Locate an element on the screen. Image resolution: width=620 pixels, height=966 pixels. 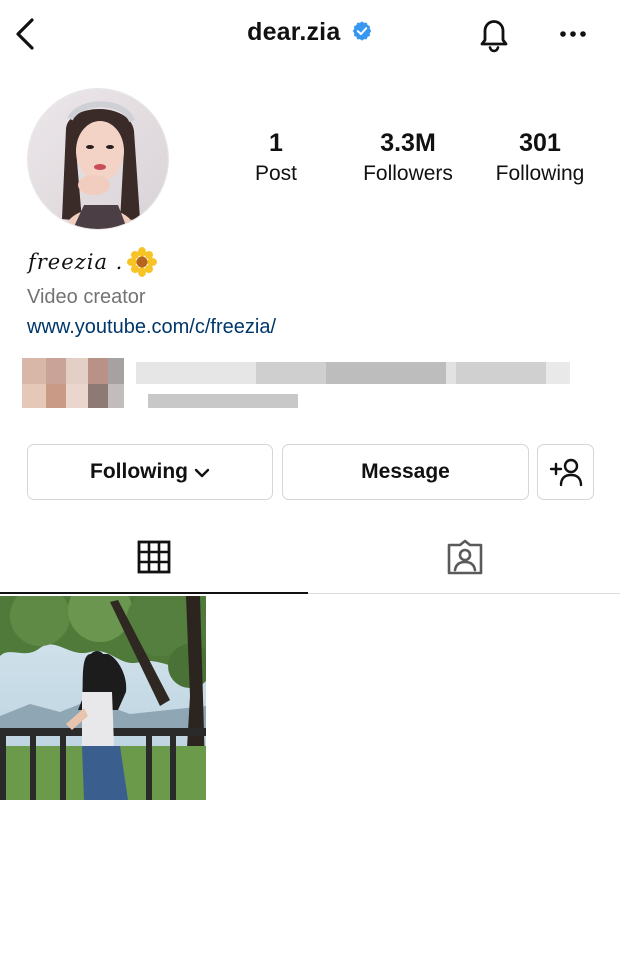
display-name: freezia . is located at coordinates (76, 262).